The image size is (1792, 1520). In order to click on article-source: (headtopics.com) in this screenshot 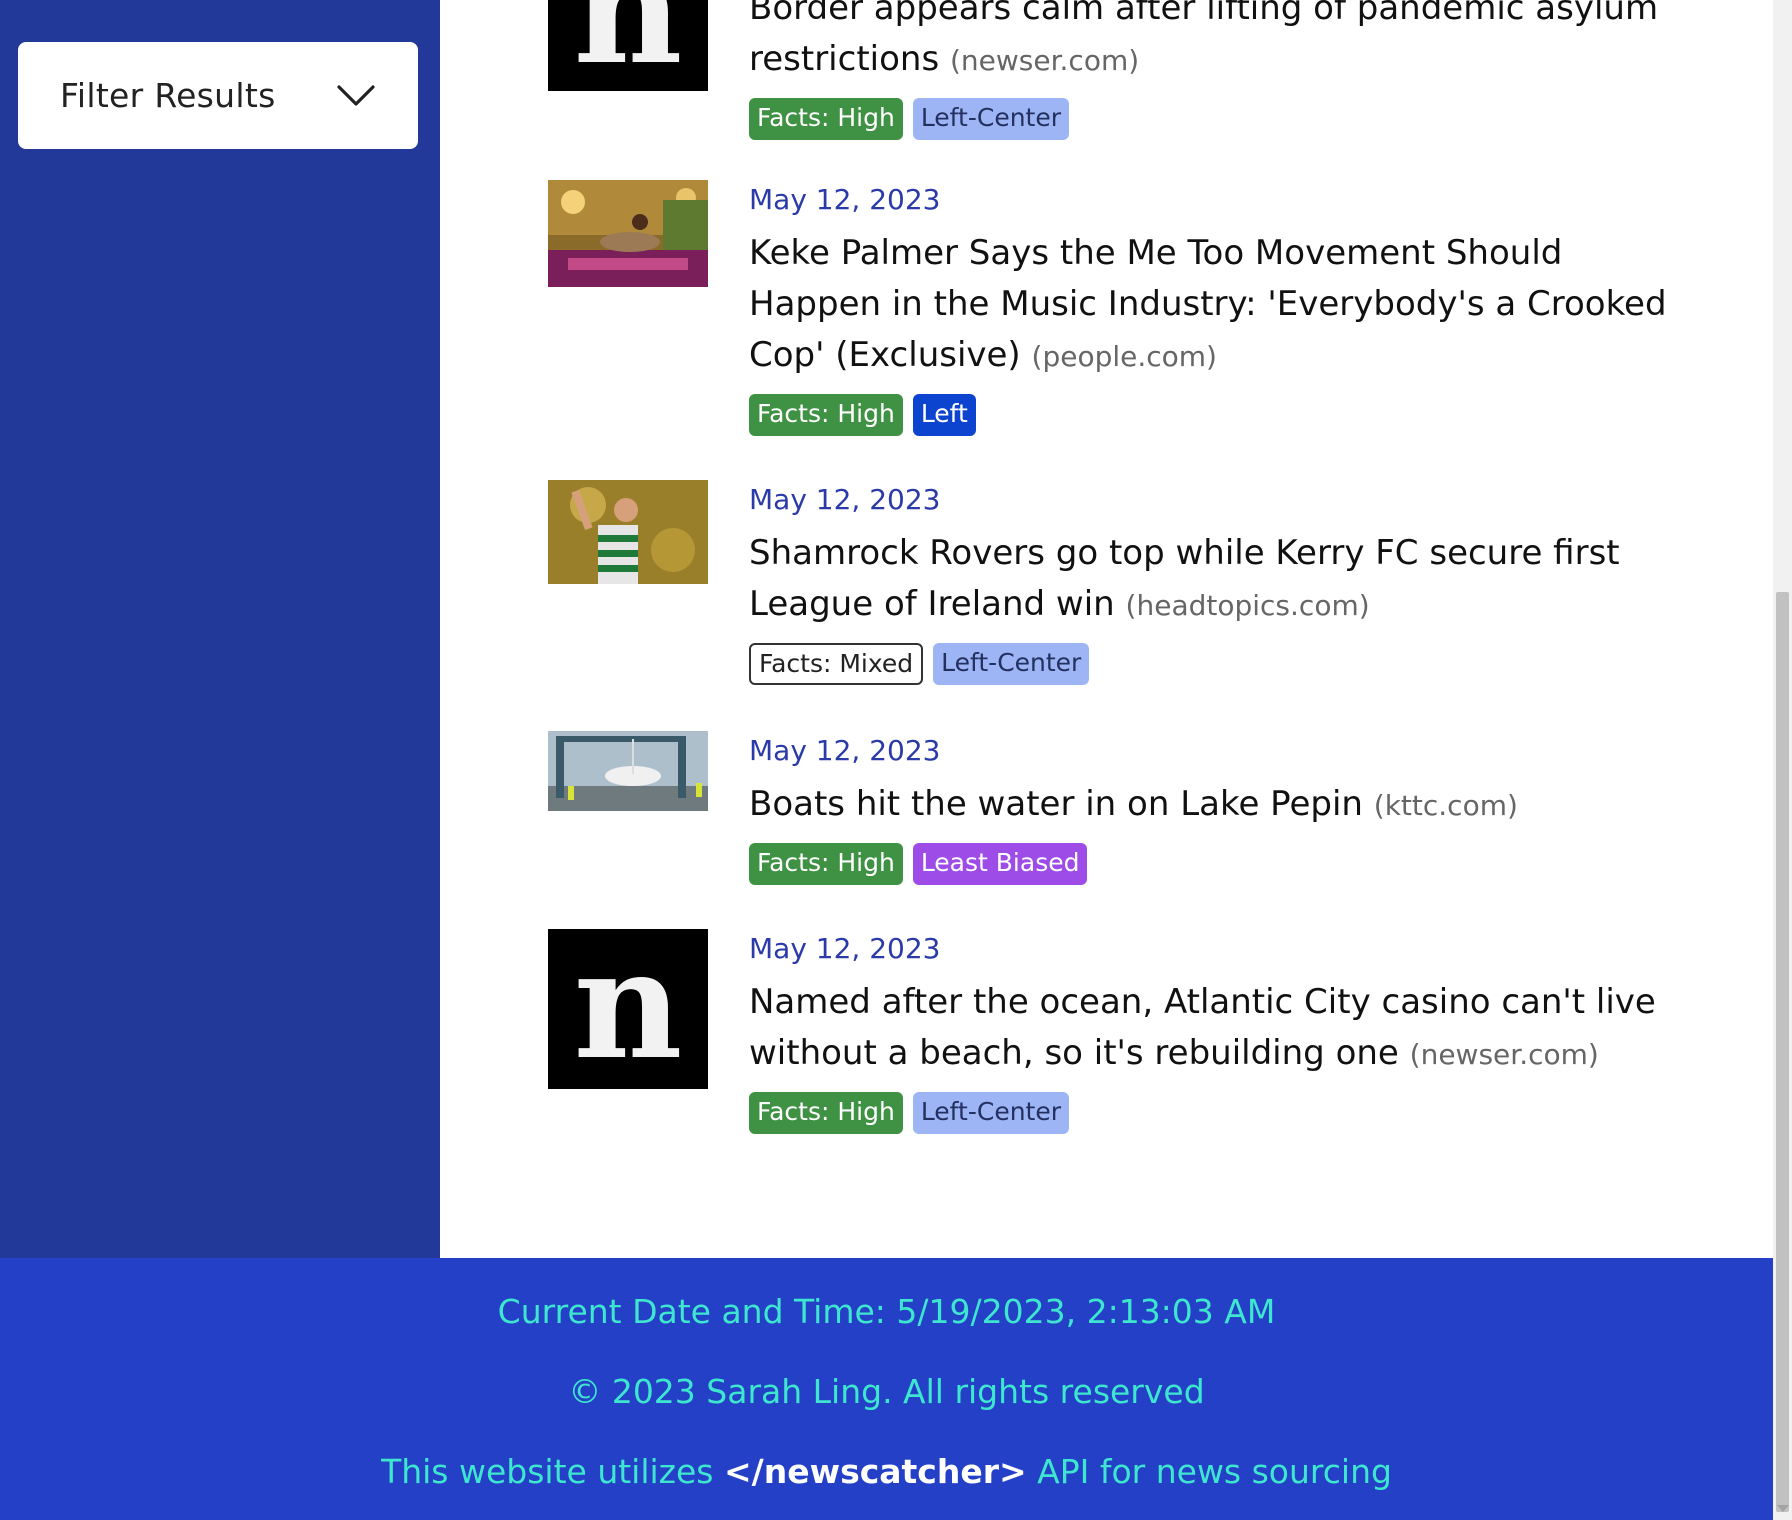, I will do `click(1247, 605)`.